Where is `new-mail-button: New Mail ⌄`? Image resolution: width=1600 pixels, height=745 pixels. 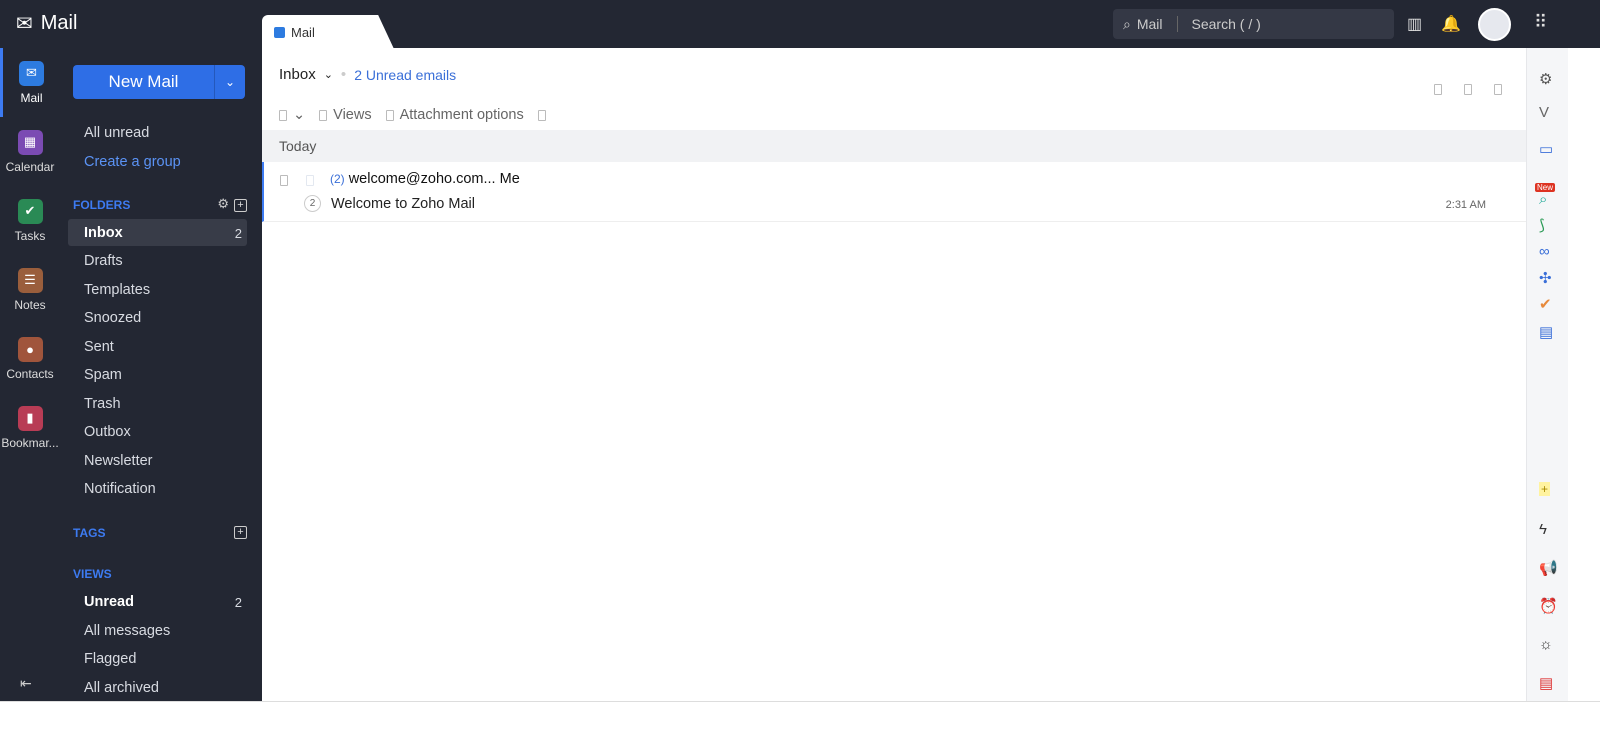
new-mail-button: New Mail ⌄ is located at coordinates (159, 82).